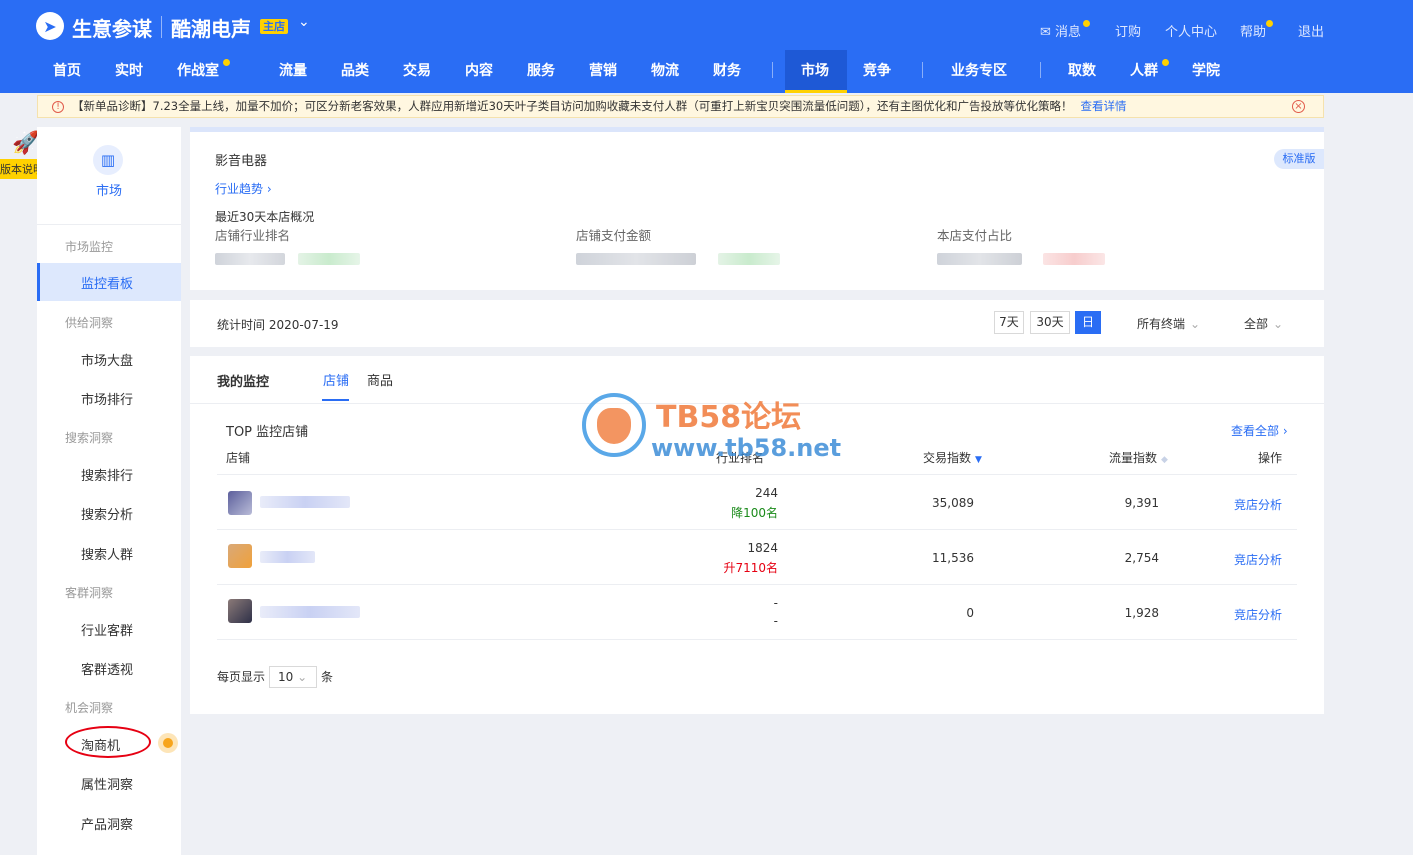 This screenshot has width=1413, height=855. Describe the element at coordinates (1311, 30) in the screenshot. I see `logout-link: 退出` at that location.